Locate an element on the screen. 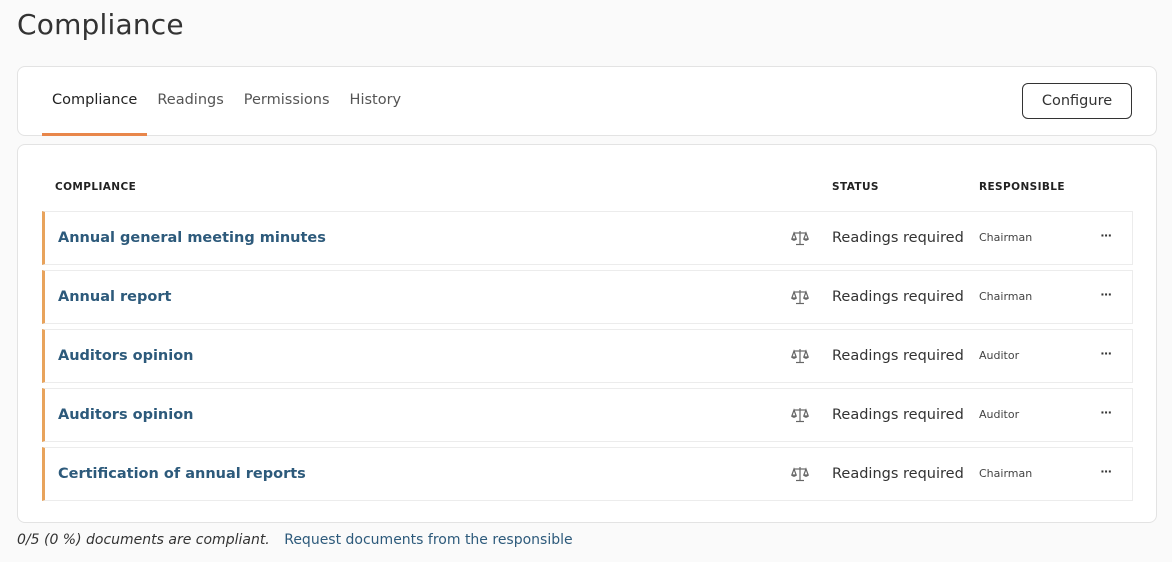  compliance-item-link: Certification of annual reports is located at coordinates (182, 474).